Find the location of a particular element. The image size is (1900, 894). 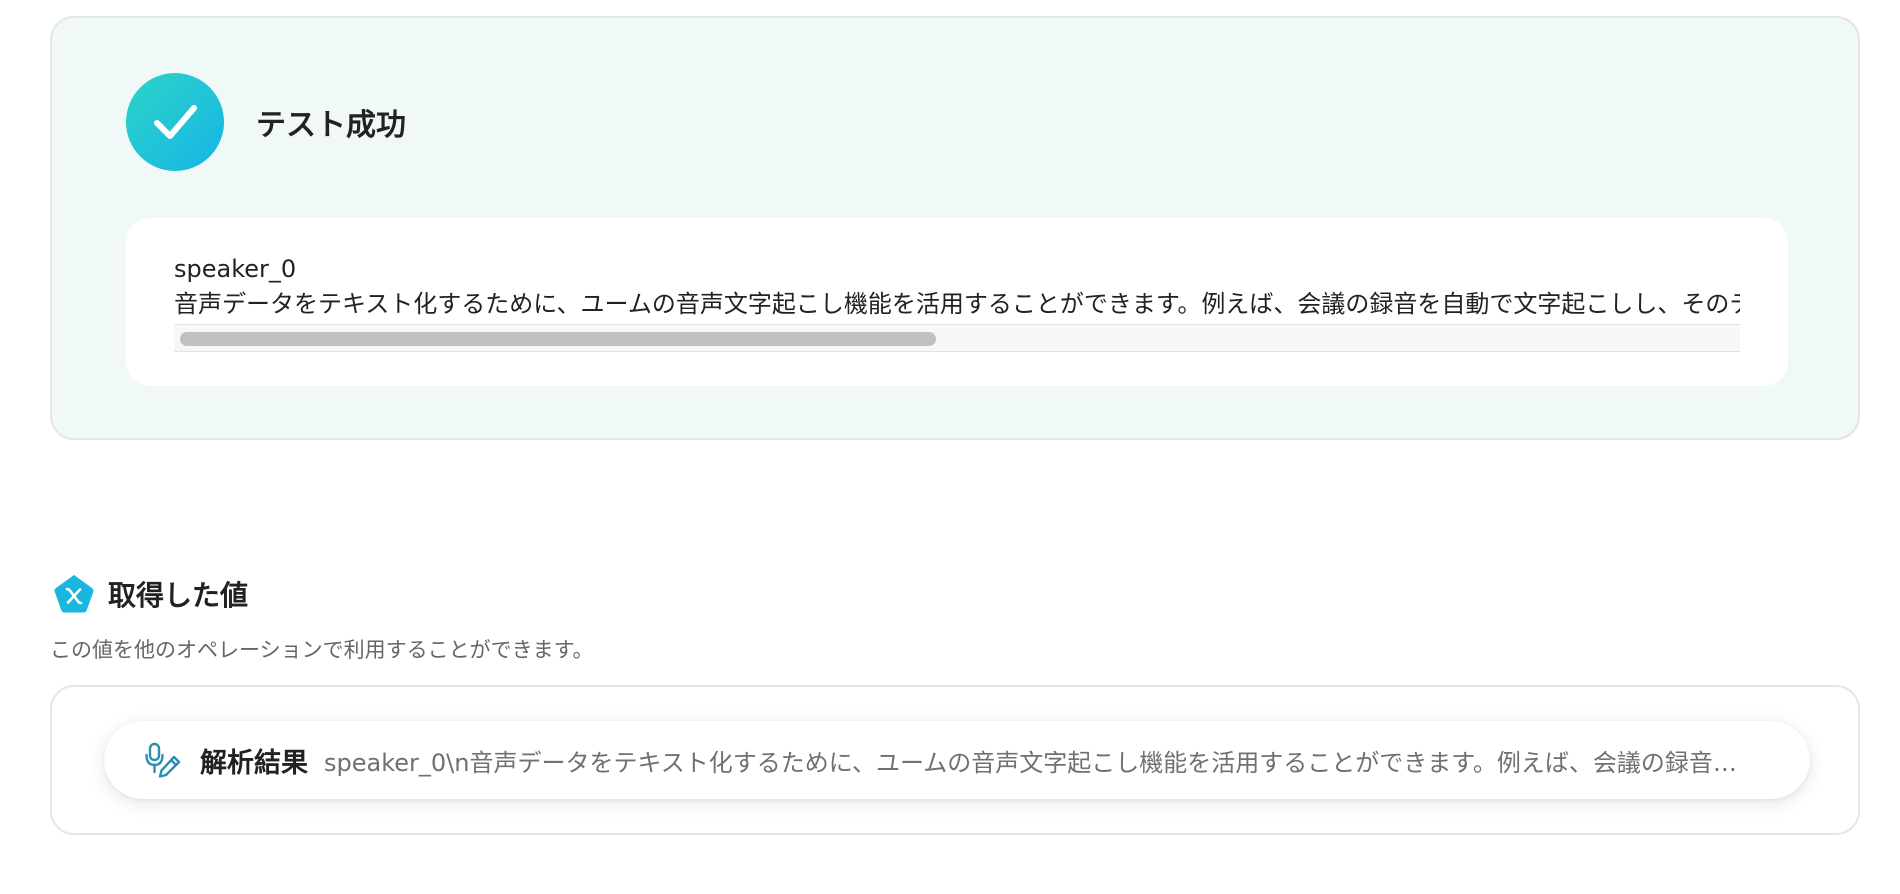

test-success-header: テスト成功 is located at coordinates (266, 122).